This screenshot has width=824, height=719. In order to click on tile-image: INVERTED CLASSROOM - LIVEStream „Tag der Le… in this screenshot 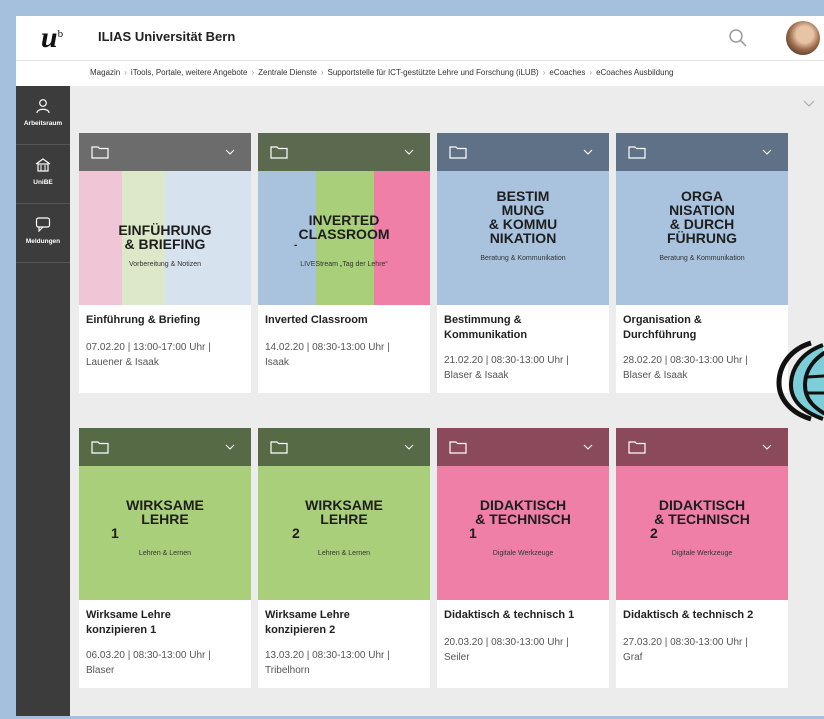, I will do `click(344, 238)`.